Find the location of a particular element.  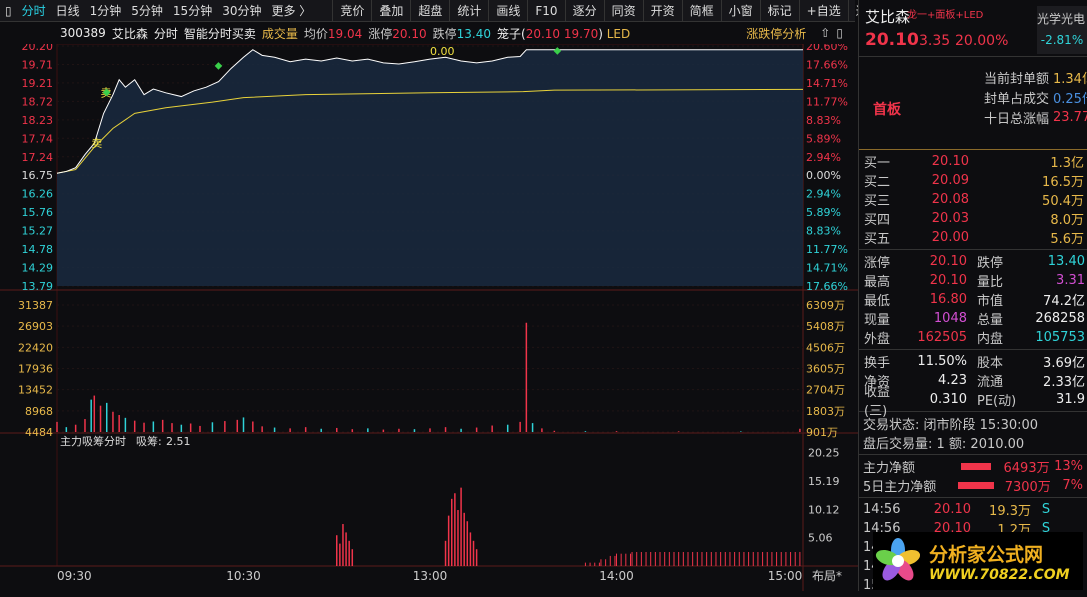

toolbar-button: 标记 is located at coordinates (779, 11).